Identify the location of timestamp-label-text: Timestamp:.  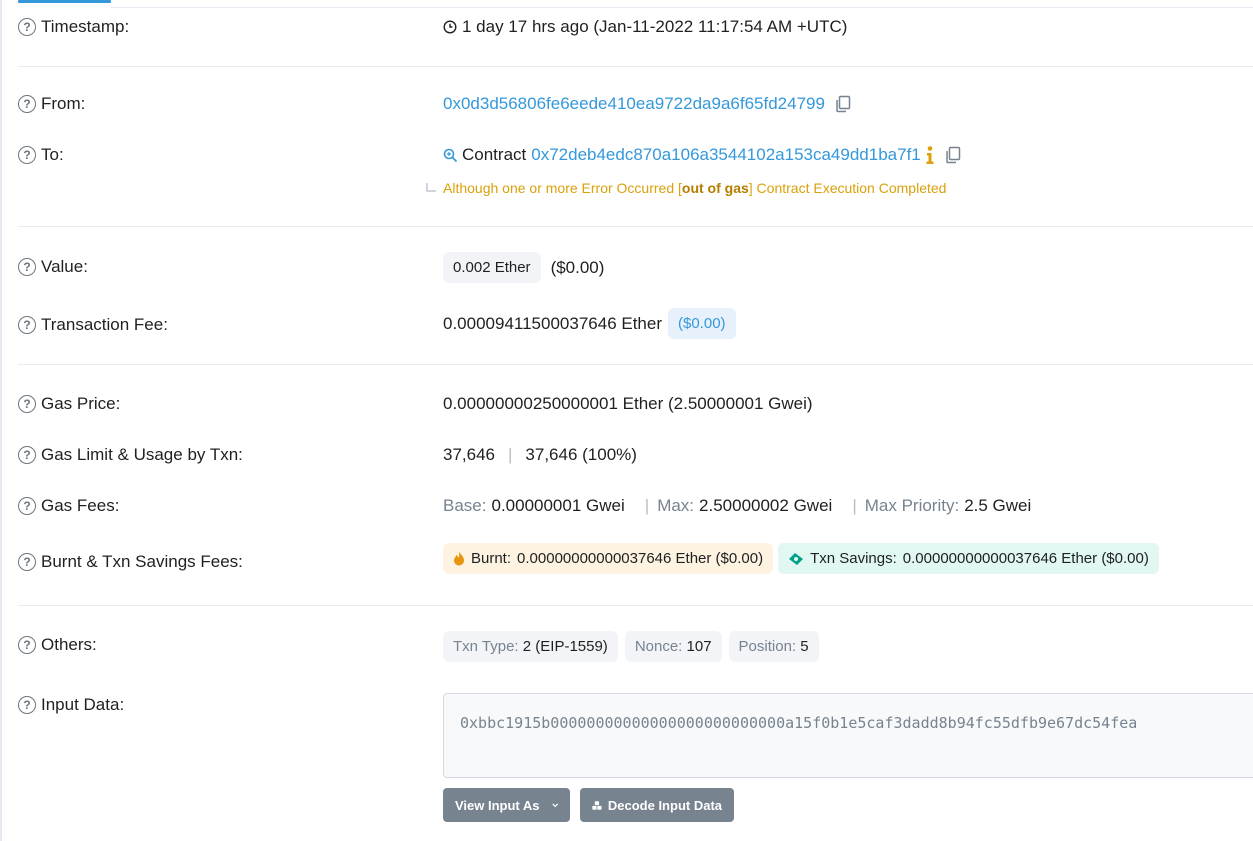
(85, 26).